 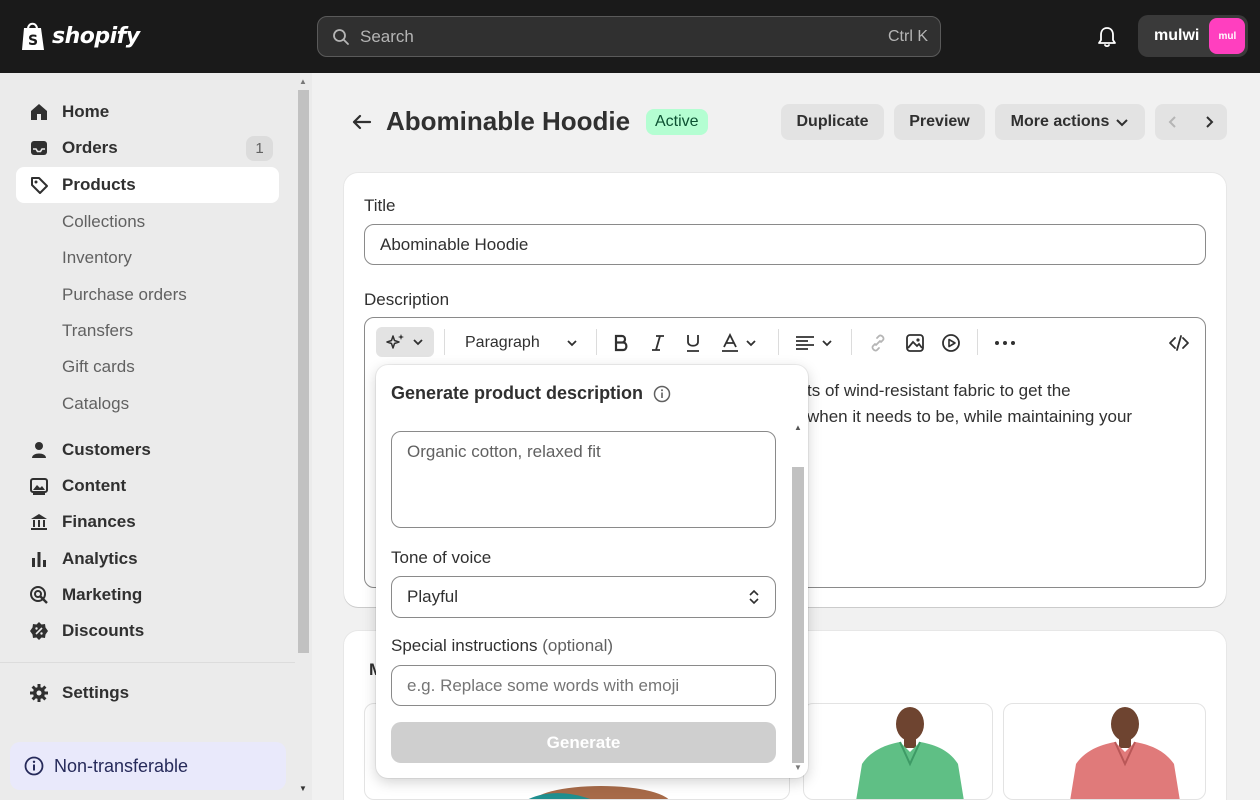 What do you see at coordinates (1060, 121) in the screenshot?
I see `more-actions-label: More actions` at bounding box center [1060, 121].